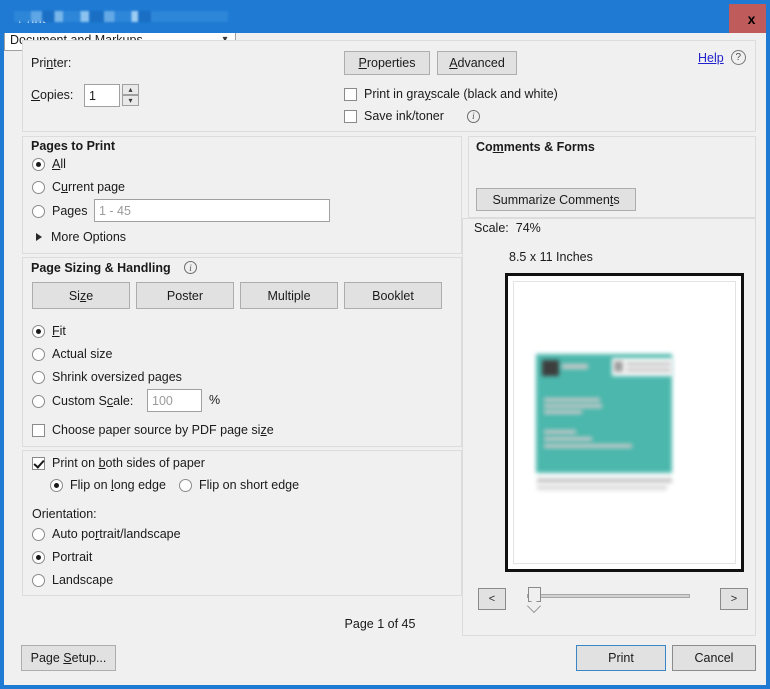  Describe the element at coordinates (81, 295) in the screenshot. I see `size-button: Size` at that location.